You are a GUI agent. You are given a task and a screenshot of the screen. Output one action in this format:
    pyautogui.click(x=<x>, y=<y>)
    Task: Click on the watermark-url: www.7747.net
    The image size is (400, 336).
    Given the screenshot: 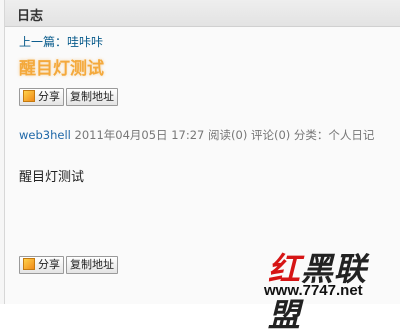 What is the action you would take?
    pyautogui.click(x=313, y=290)
    